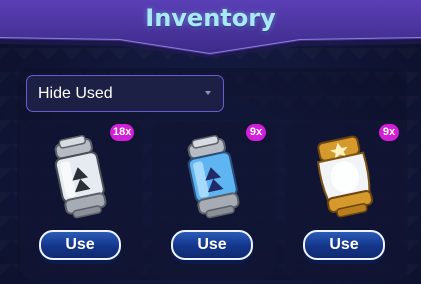  Describe the element at coordinates (344, 245) in the screenshot. I see `use-button-gold: Use` at that location.